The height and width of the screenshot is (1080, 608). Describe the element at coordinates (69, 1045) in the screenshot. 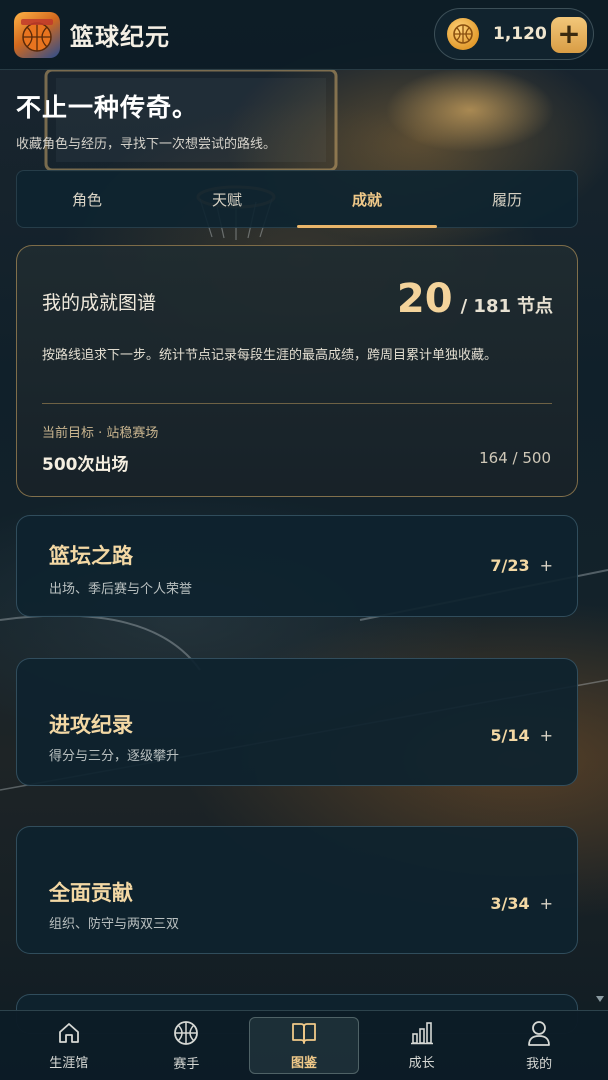

I see `nav-career-hall: 生涯馆` at that location.